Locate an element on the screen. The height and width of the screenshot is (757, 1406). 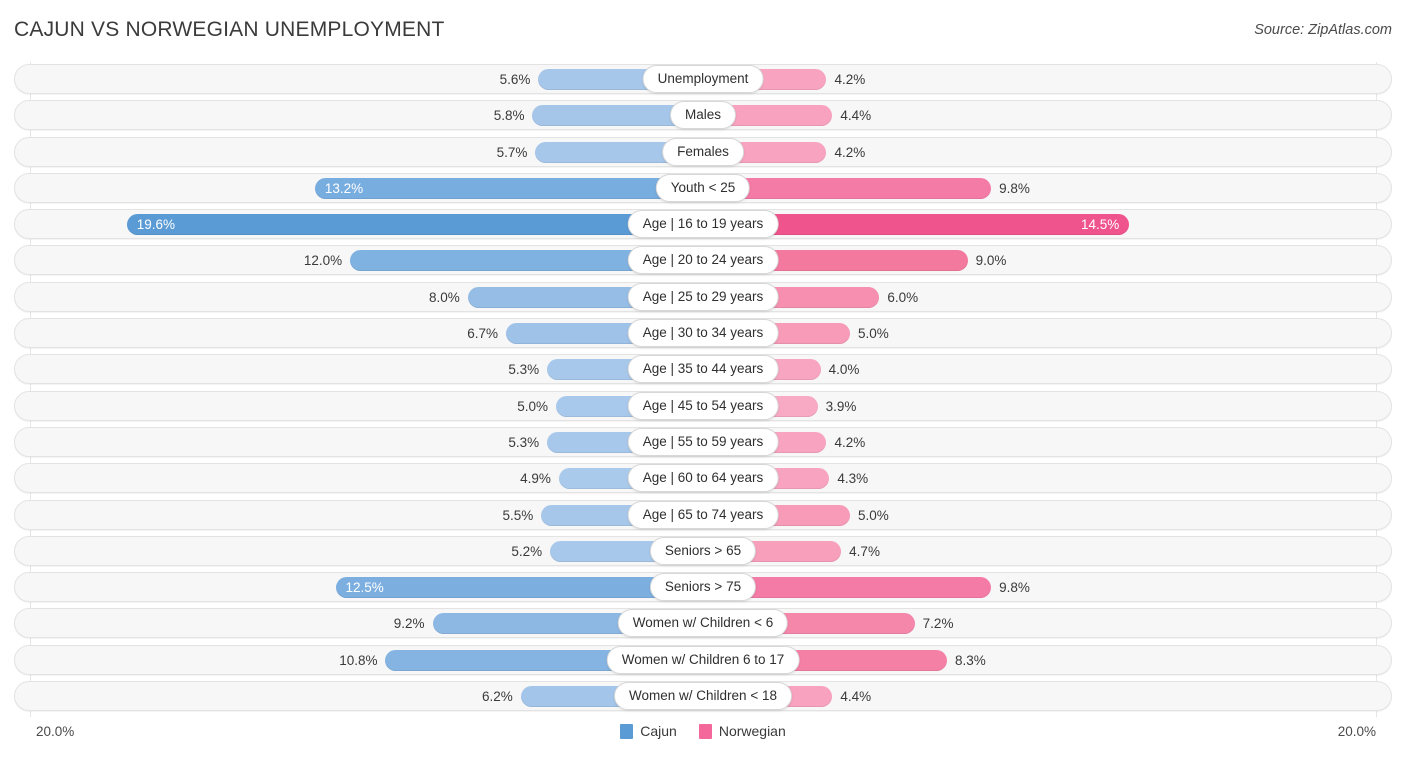
category-label: Women w/ Children < 6 is located at coordinates (703, 623).